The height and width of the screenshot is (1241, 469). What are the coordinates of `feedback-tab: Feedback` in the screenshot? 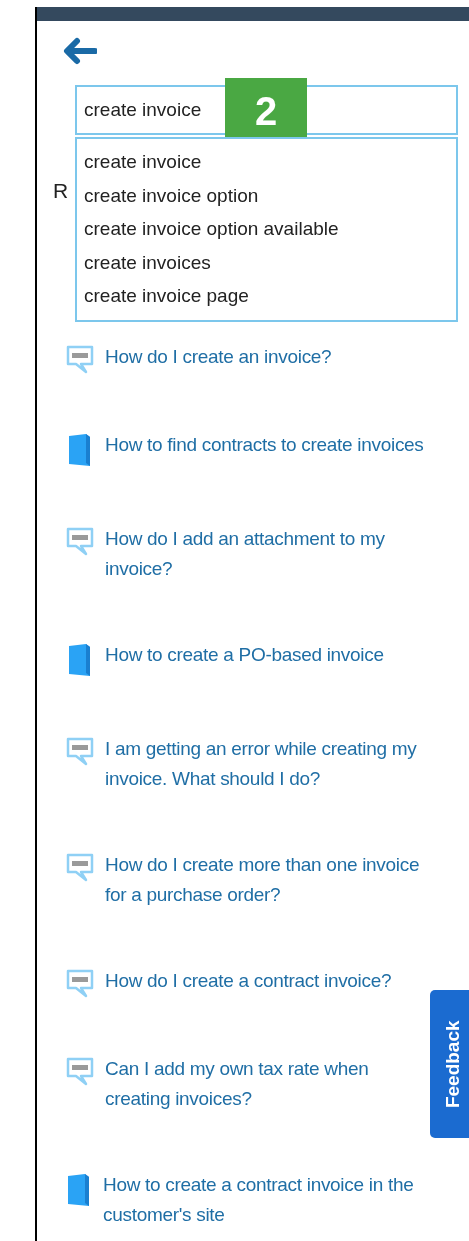 It's located at (449, 1064).